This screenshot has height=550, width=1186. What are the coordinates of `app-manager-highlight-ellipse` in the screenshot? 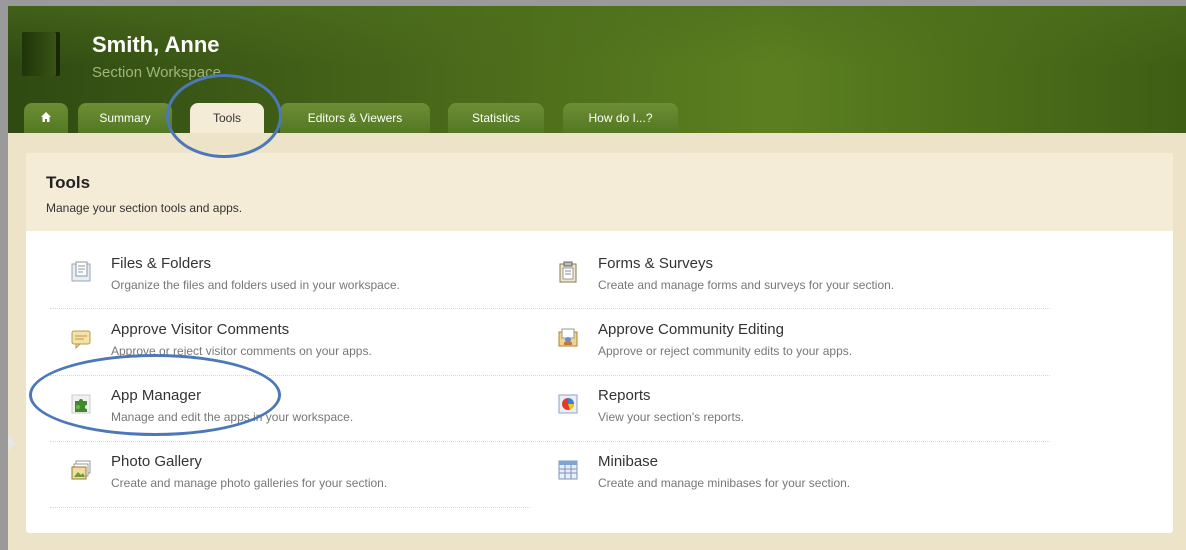 It's located at (155, 395).